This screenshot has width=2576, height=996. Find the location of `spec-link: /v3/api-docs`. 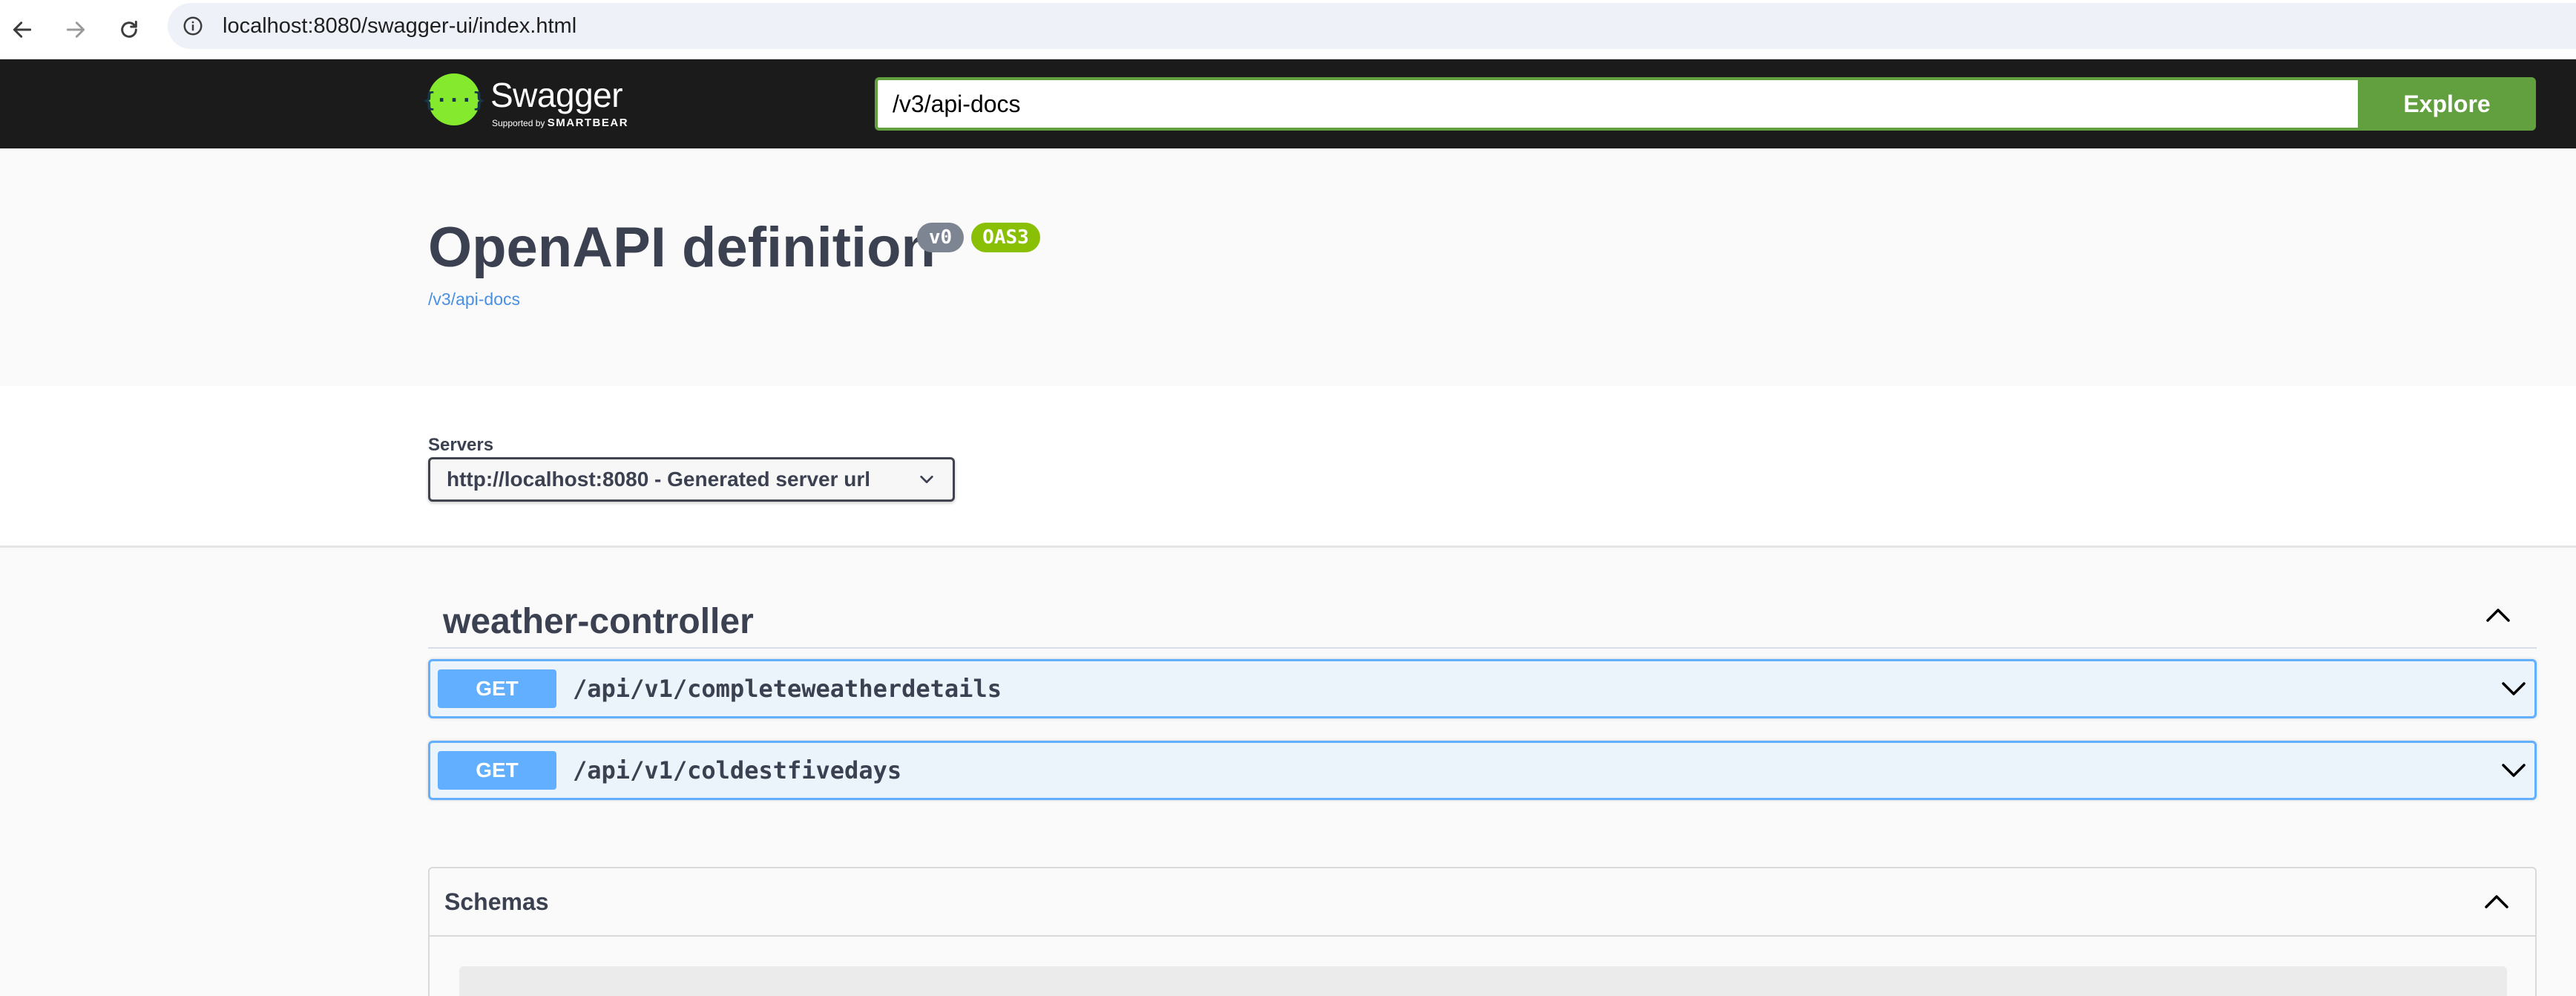

spec-link: /v3/api-docs is located at coordinates (474, 299).